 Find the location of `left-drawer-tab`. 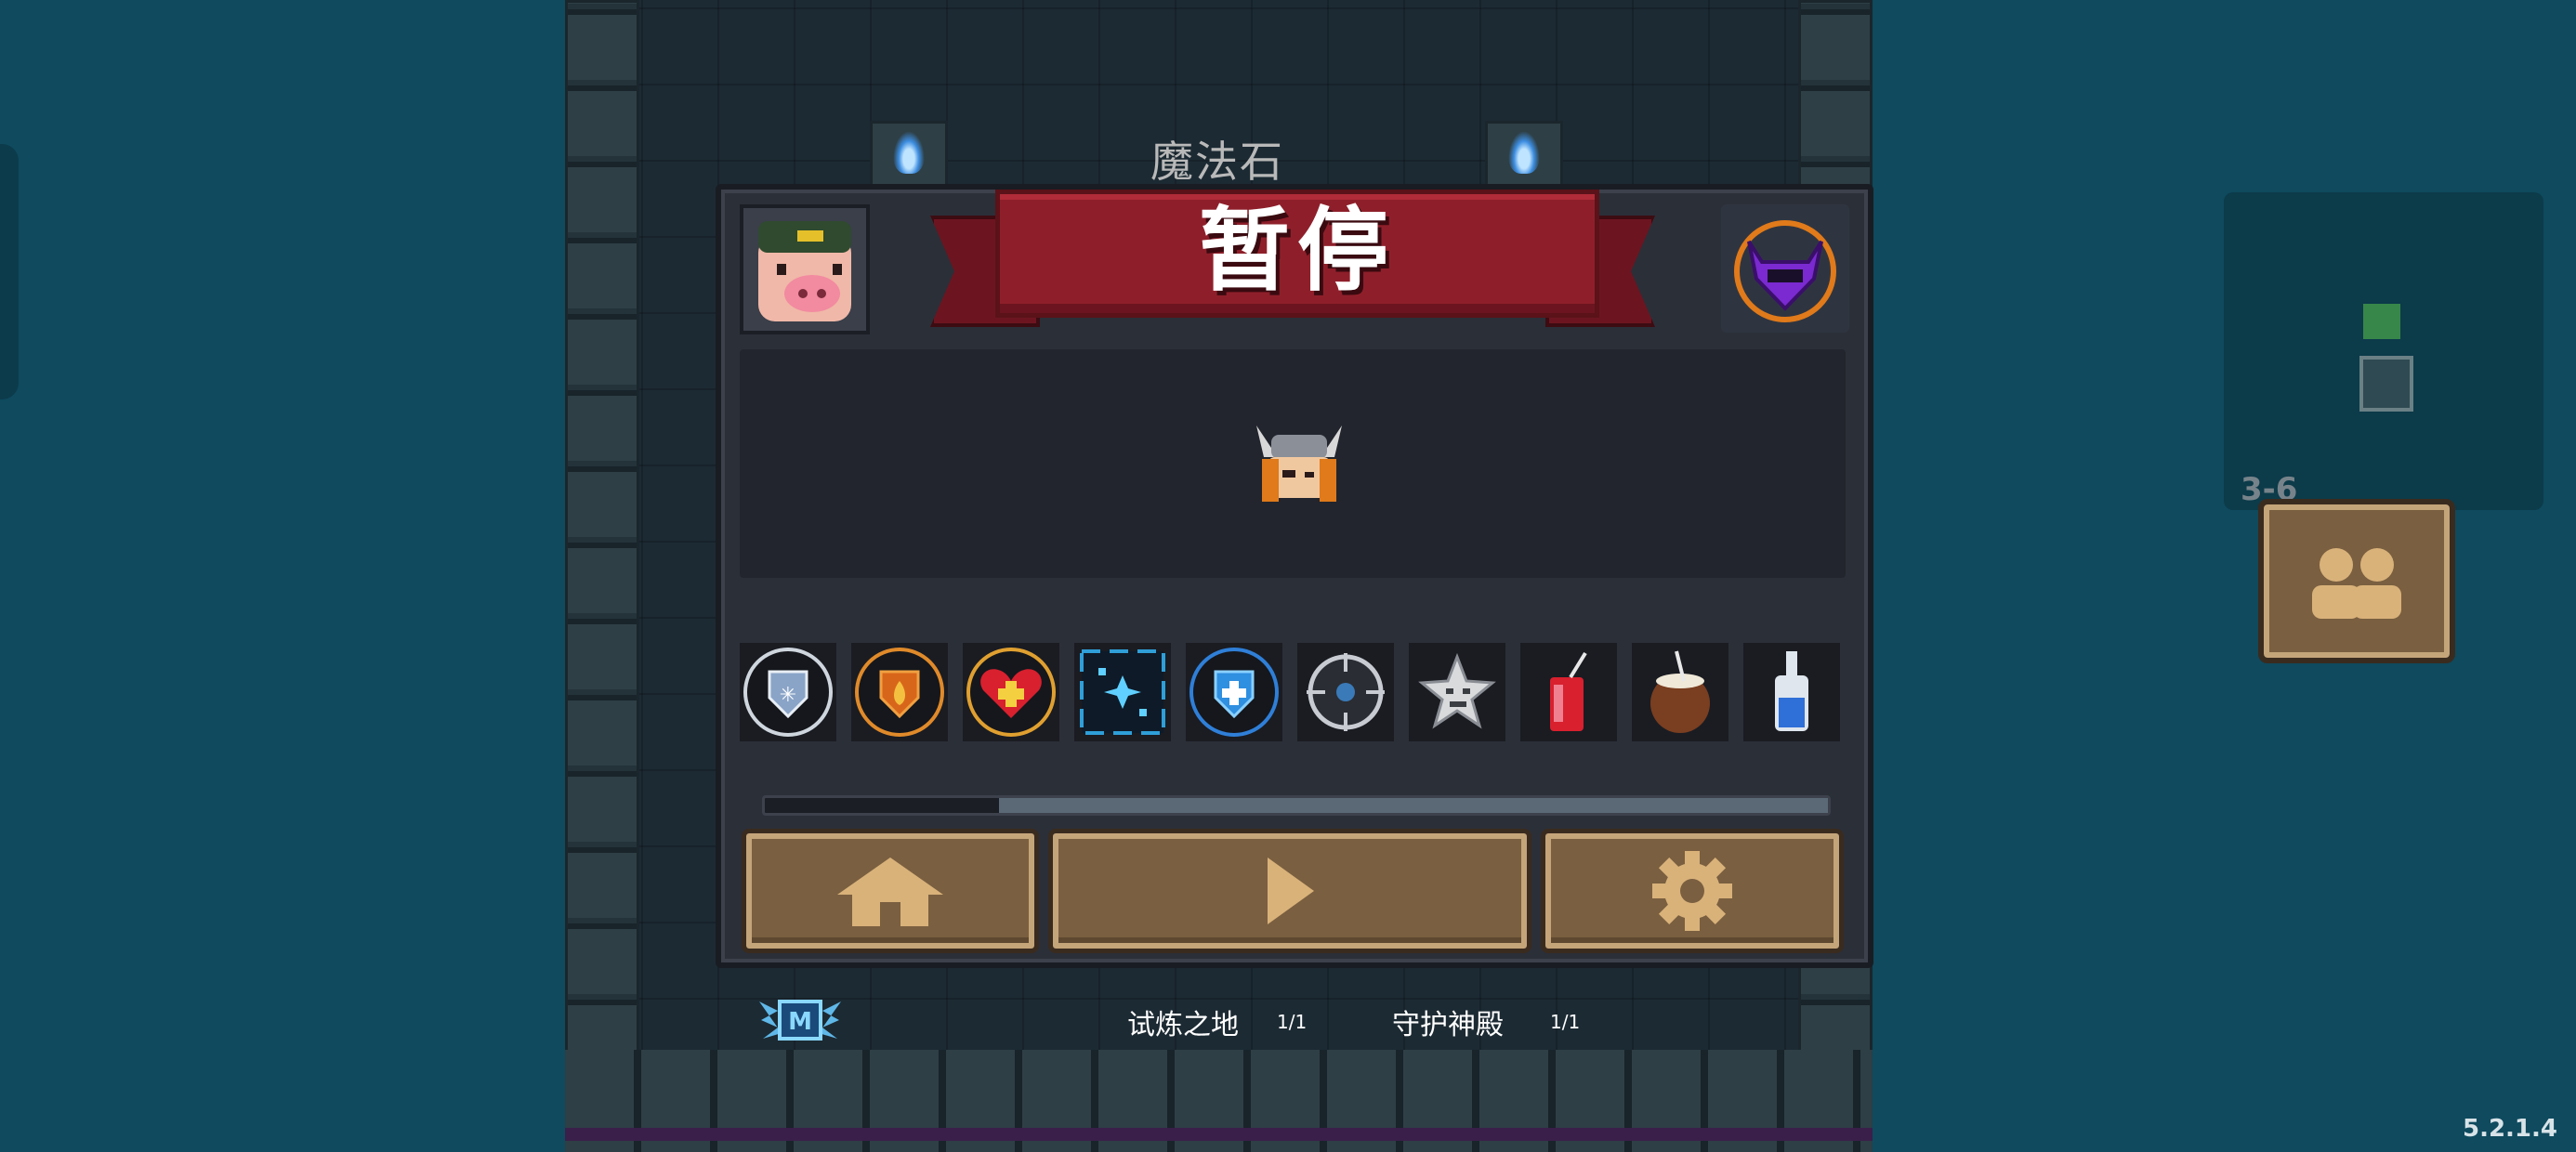

left-drawer-tab is located at coordinates (9, 271).